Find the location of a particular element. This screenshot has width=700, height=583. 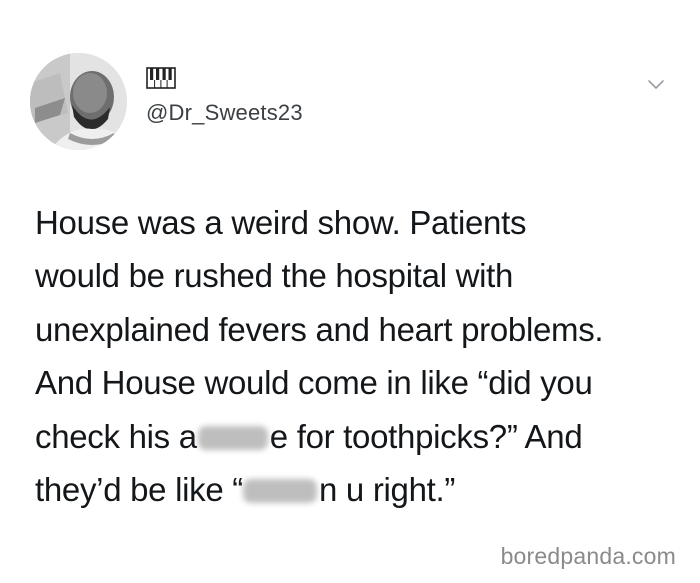

watermark: boredpanda.com is located at coordinates (588, 556).